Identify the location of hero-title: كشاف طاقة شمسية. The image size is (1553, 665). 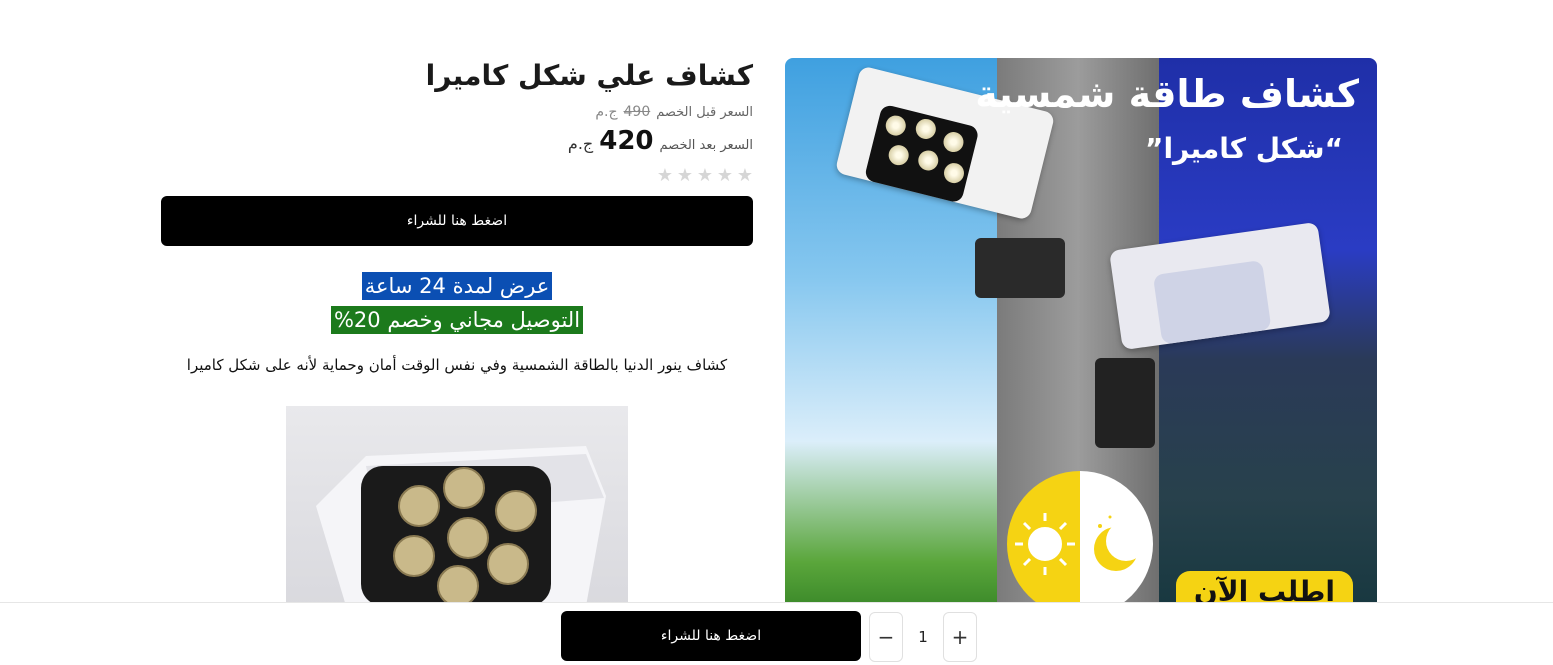
(1167, 94).